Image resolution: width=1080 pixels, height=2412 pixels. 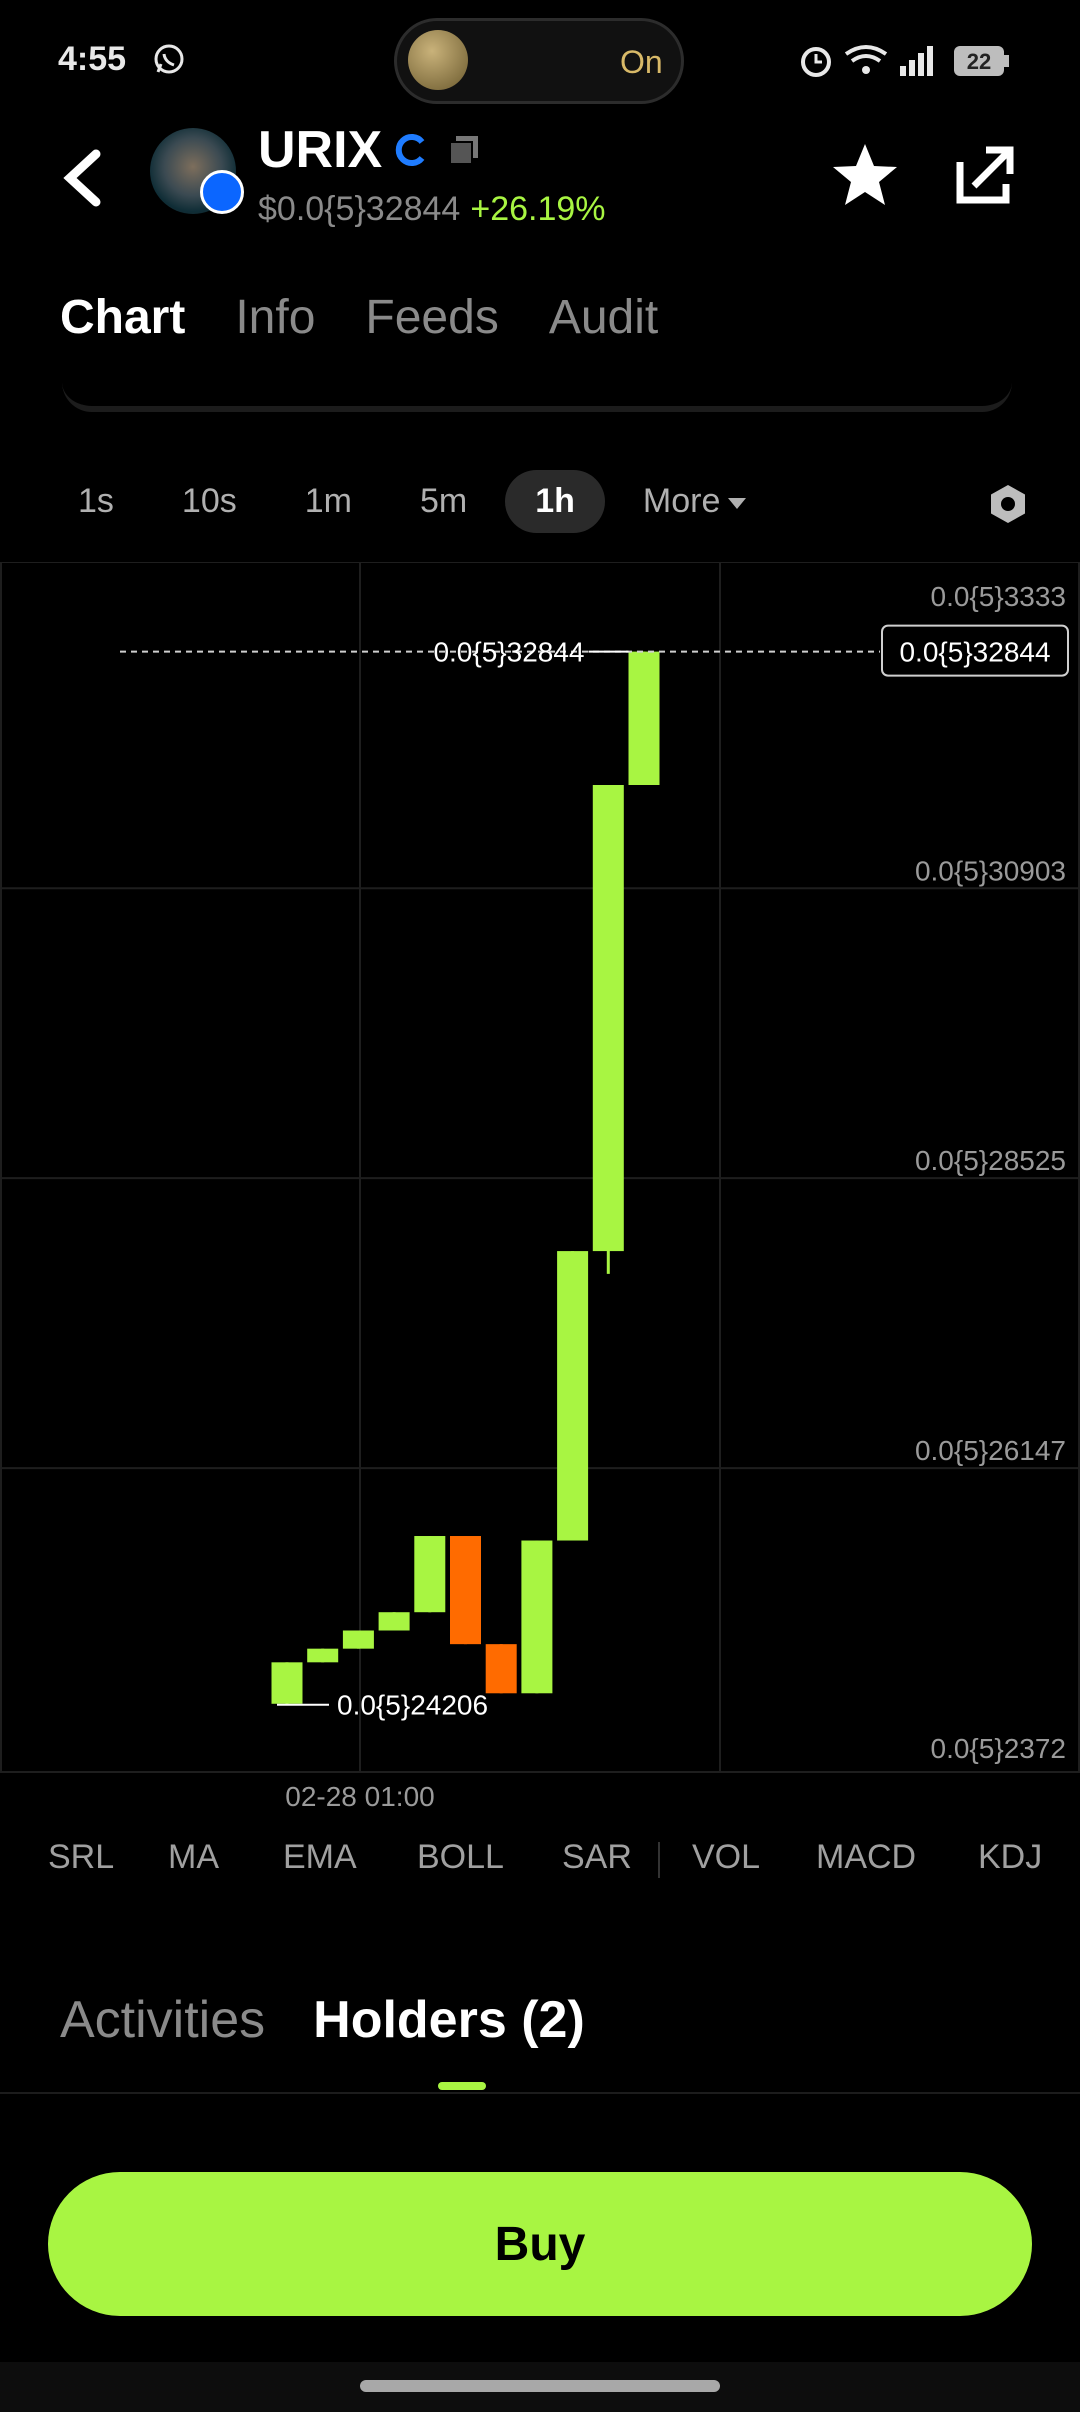 I want to click on more-dropdown: More, so click(x=694, y=501).